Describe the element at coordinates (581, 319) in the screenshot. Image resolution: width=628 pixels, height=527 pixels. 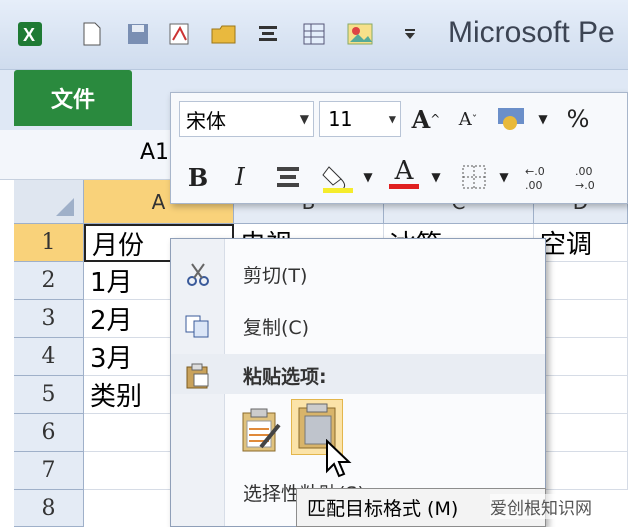
I see `cell-d3` at that location.